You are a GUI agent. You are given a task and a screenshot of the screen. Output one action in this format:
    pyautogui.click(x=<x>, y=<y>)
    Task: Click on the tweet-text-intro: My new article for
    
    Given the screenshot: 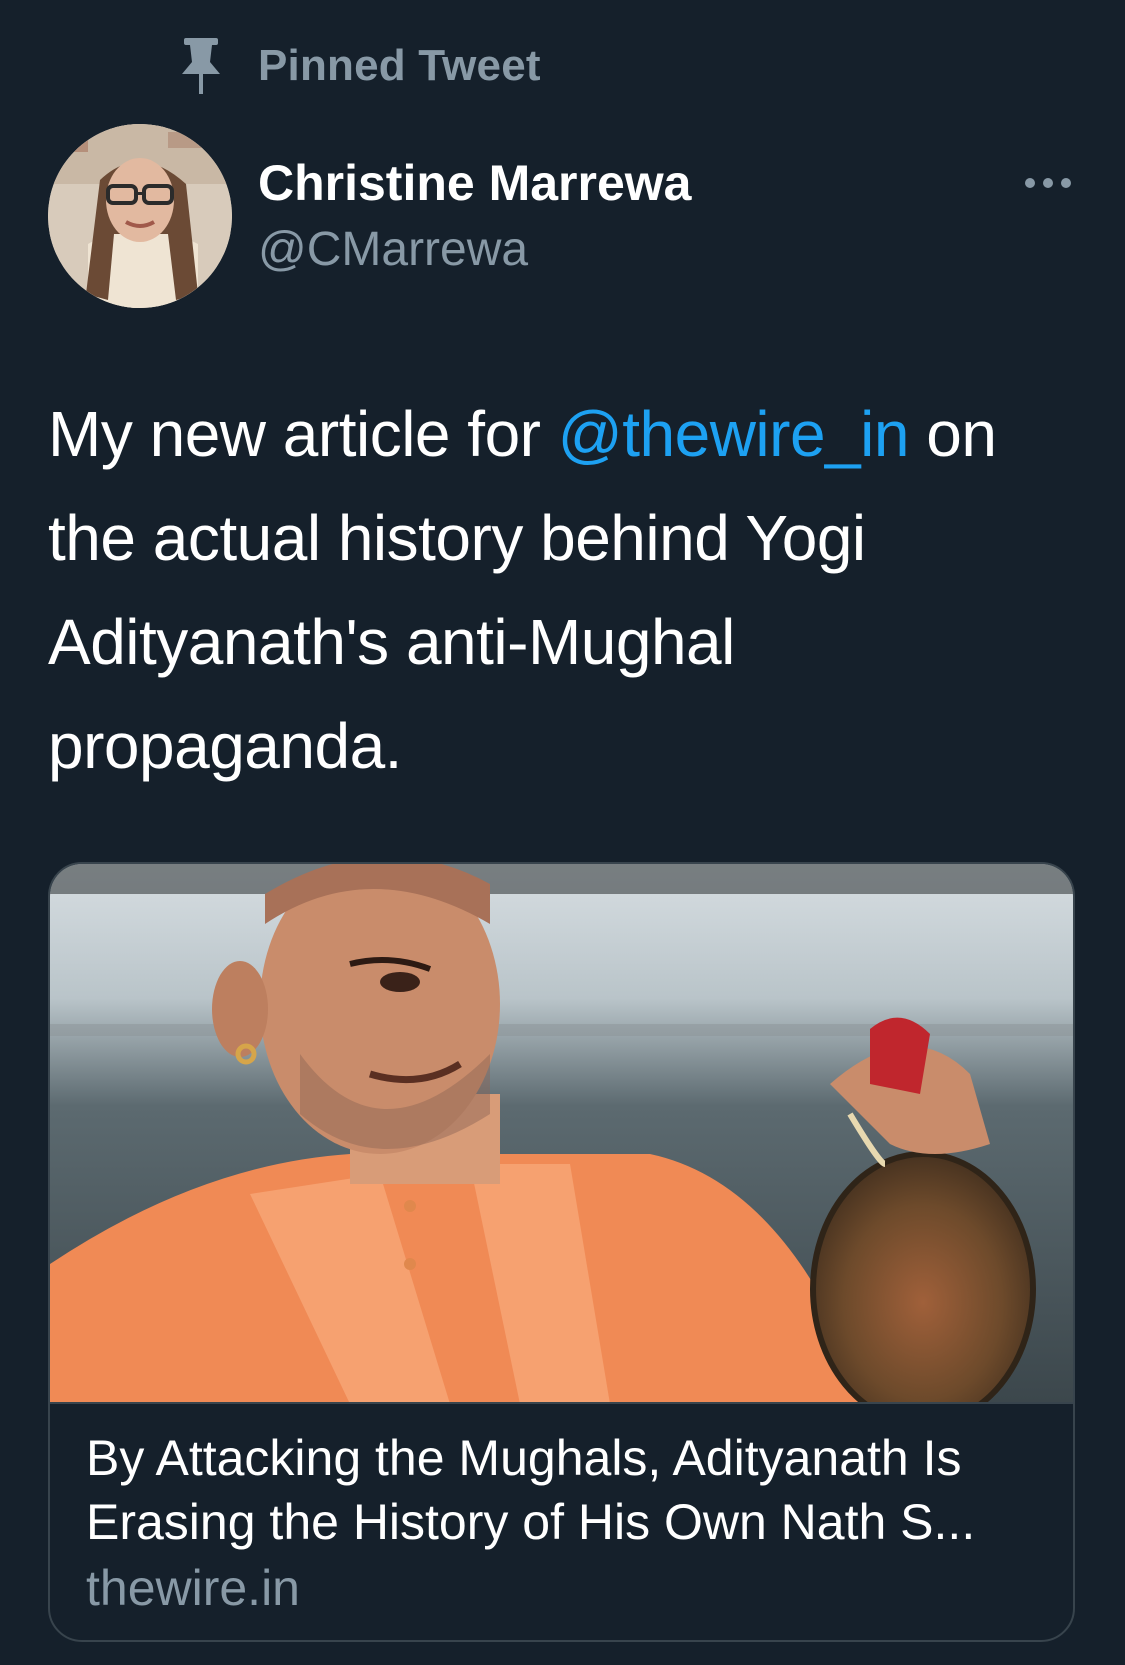 What is the action you would take?
    pyautogui.click(x=303, y=434)
    